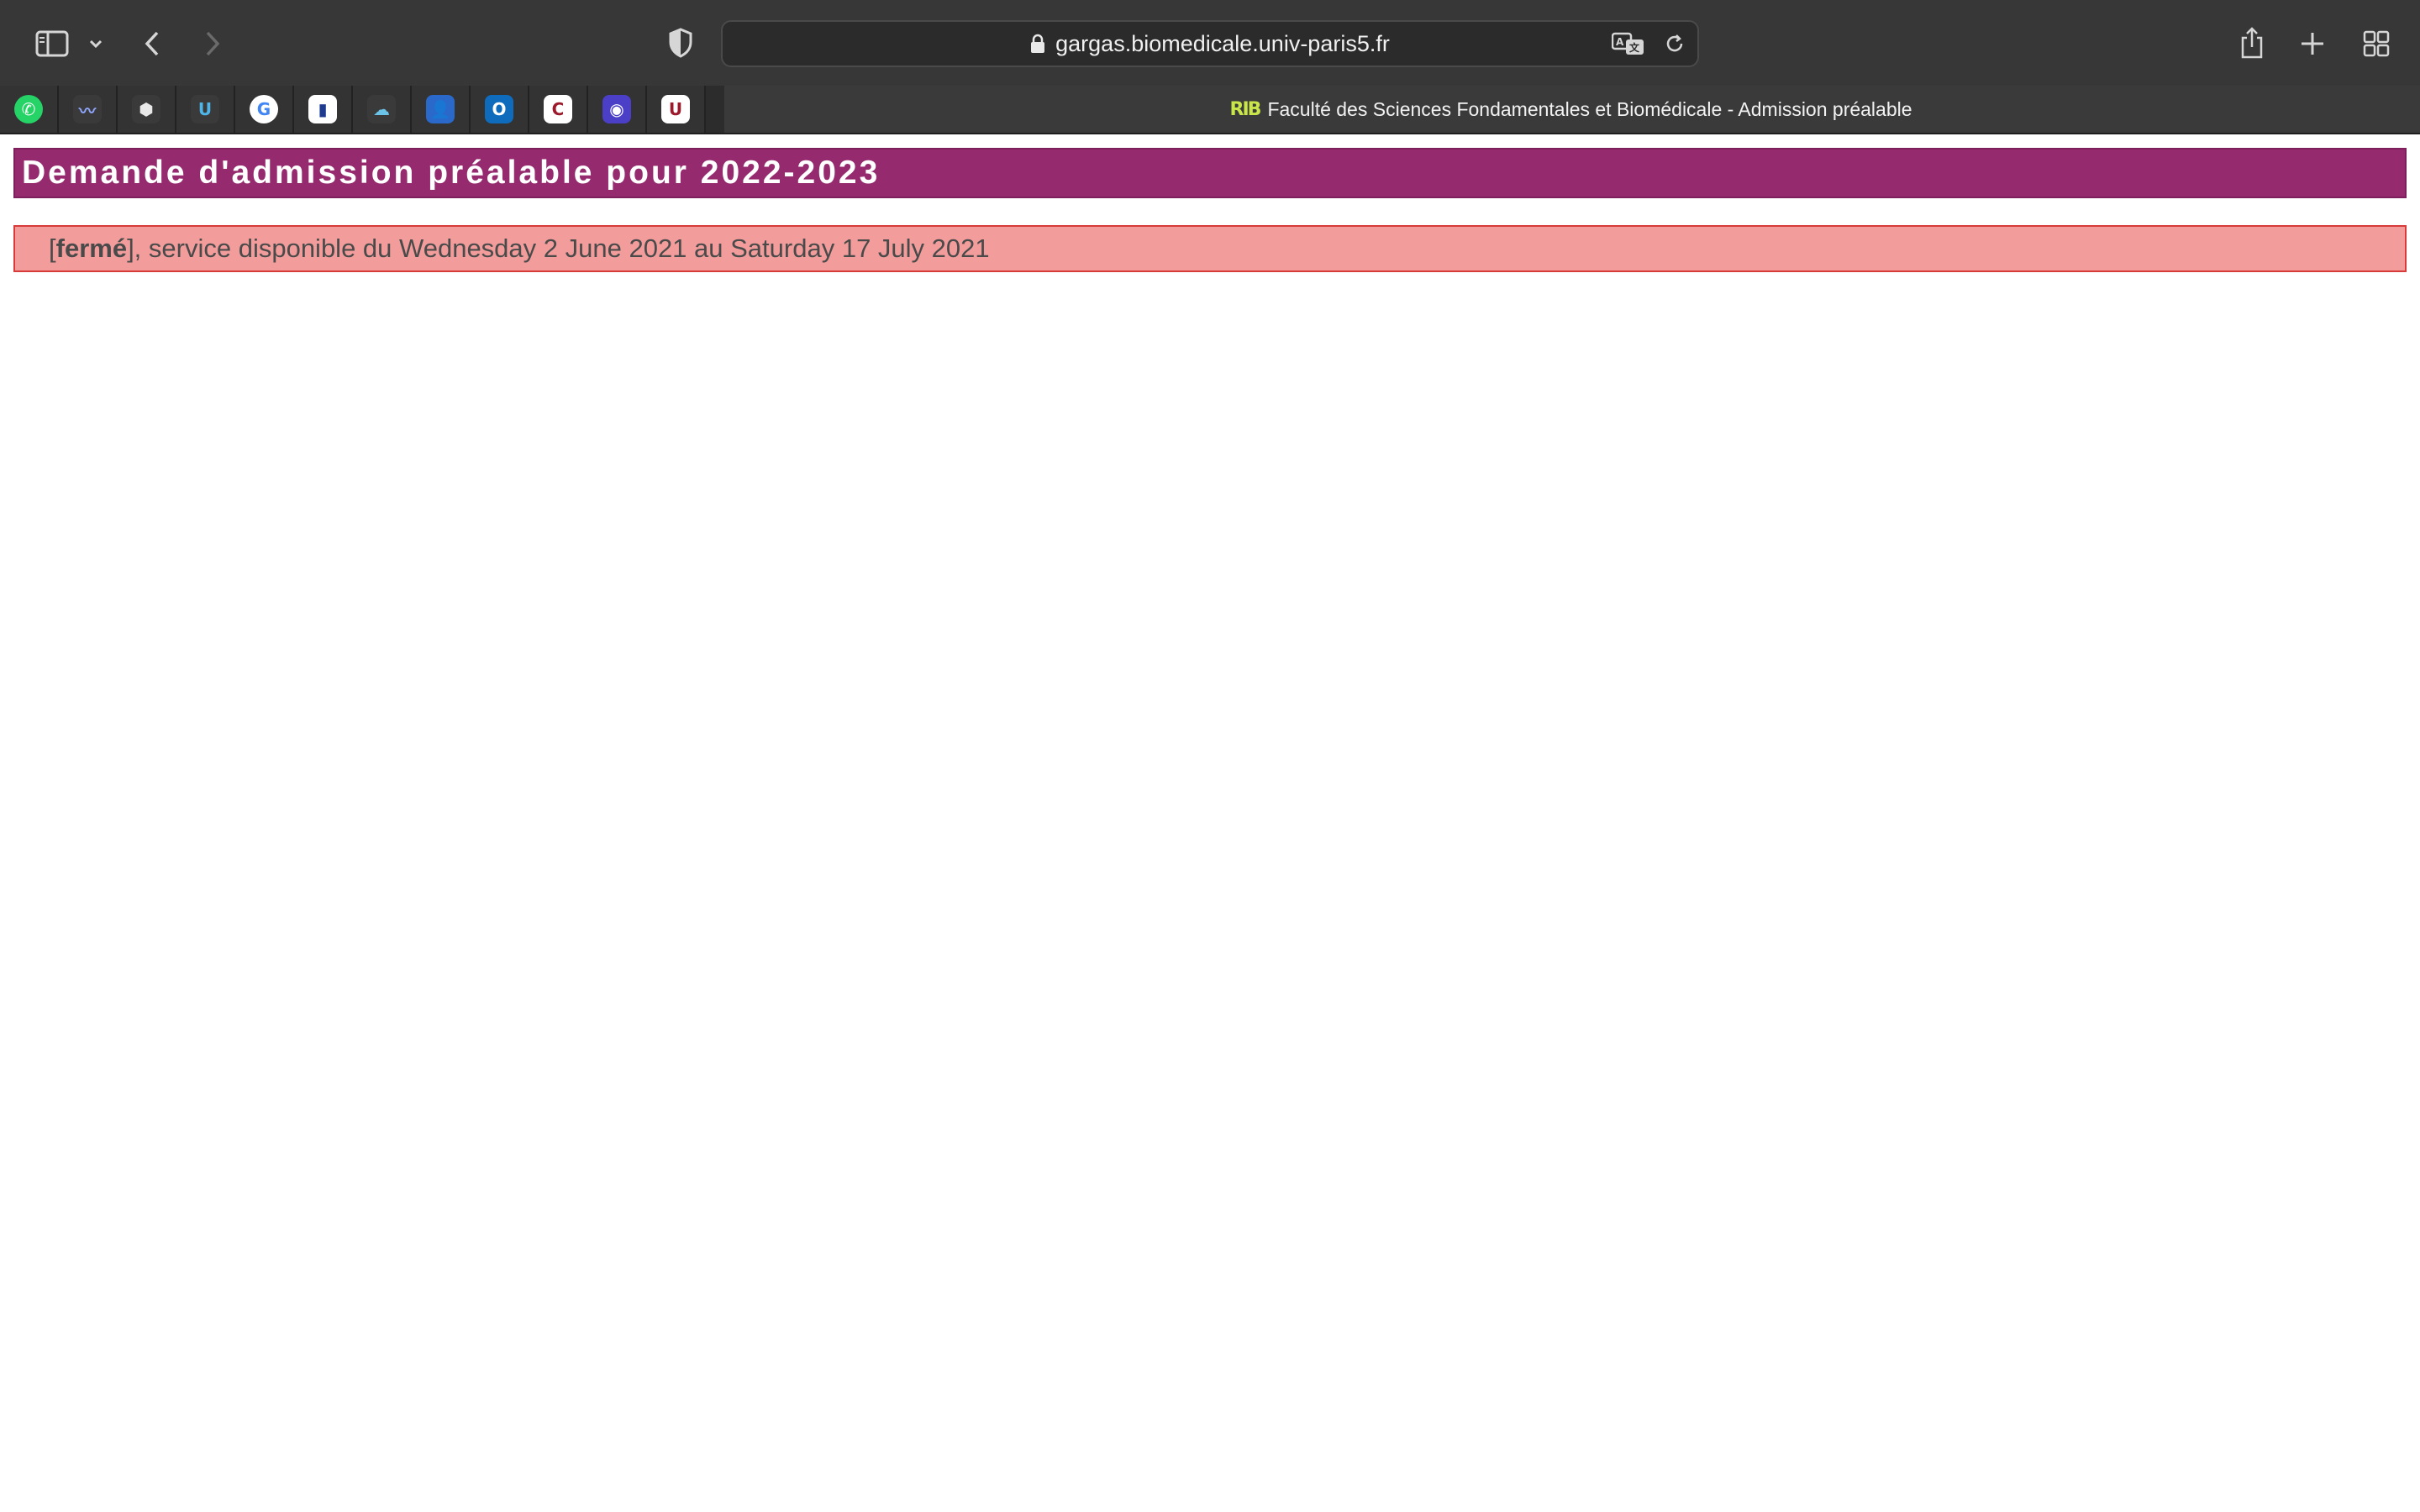 Image resolution: width=2420 pixels, height=1512 pixels. I want to click on pinned-tabs: ✆ 〰 ⬢ U G ▮ ☁ 👤 O C ◉ U, so click(353, 109).